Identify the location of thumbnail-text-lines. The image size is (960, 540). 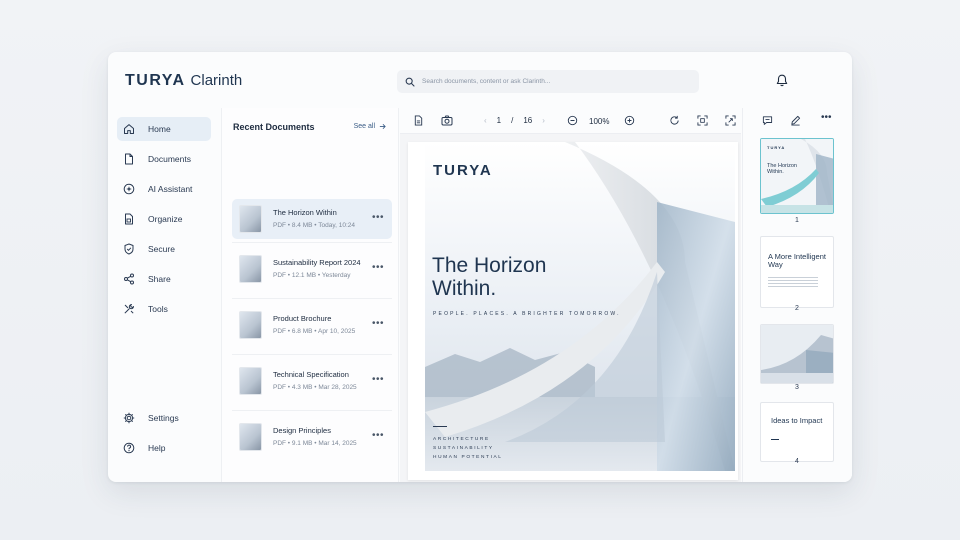
(793, 277).